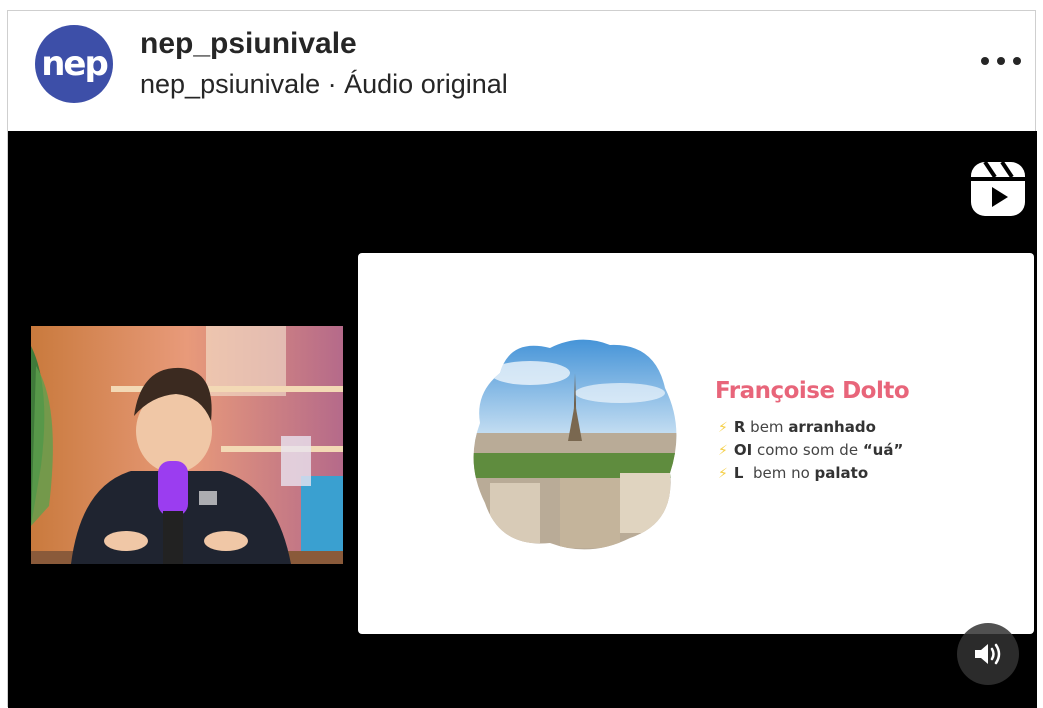 The width and height of the screenshot is (1043, 708). What do you see at coordinates (738, 473) in the screenshot?
I see `bullet-letter: L` at bounding box center [738, 473].